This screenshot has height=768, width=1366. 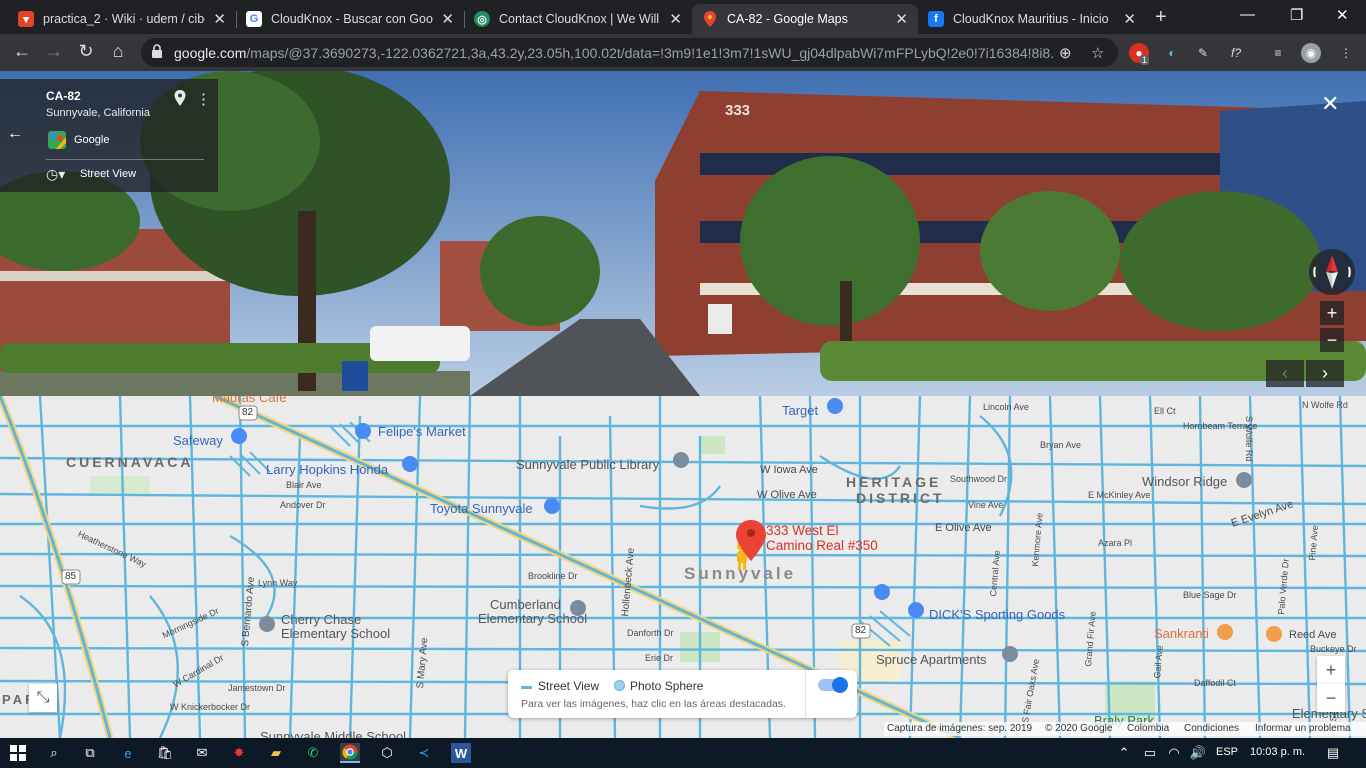 What do you see at coordinates (659, 658) in the screenshot?
I see `street-label: Erie Dr` at bounding box center [659, 658].